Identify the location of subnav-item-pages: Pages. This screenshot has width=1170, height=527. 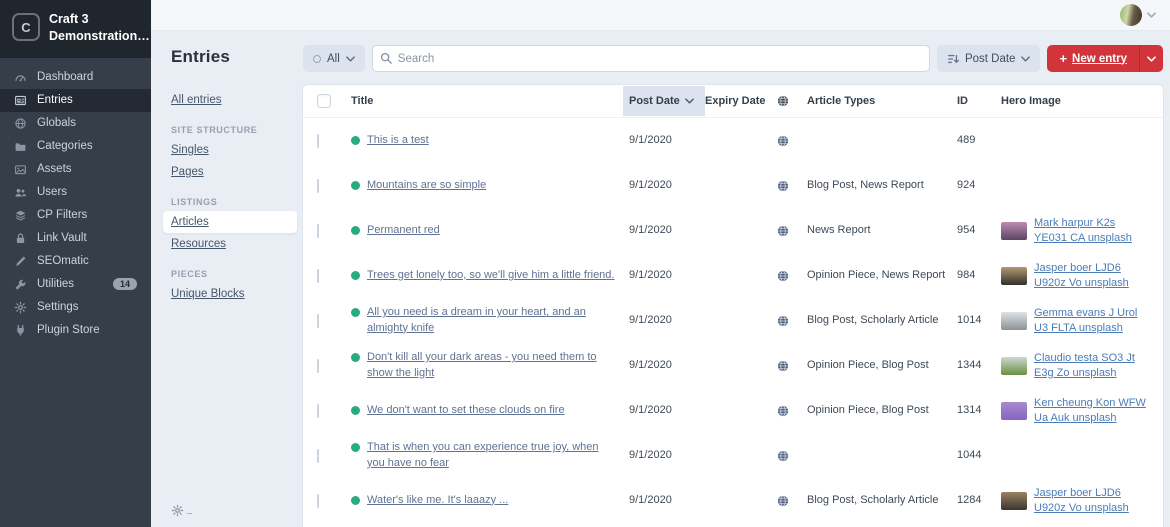
(231, 172).